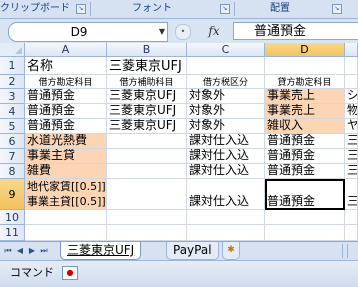 The height and width of the screenshot is (287, 358). What do you see at coordinates (66, 233) in the screenshot?
I see `cell-a11` at bounding box center [66, 233].